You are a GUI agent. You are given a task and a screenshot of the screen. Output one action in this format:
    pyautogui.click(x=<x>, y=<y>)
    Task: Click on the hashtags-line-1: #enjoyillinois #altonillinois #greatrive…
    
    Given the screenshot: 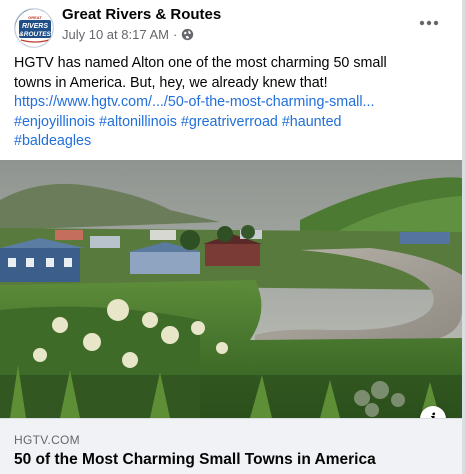 What is the action you would take?
    pyautogui.click(x=234, y=123)
    